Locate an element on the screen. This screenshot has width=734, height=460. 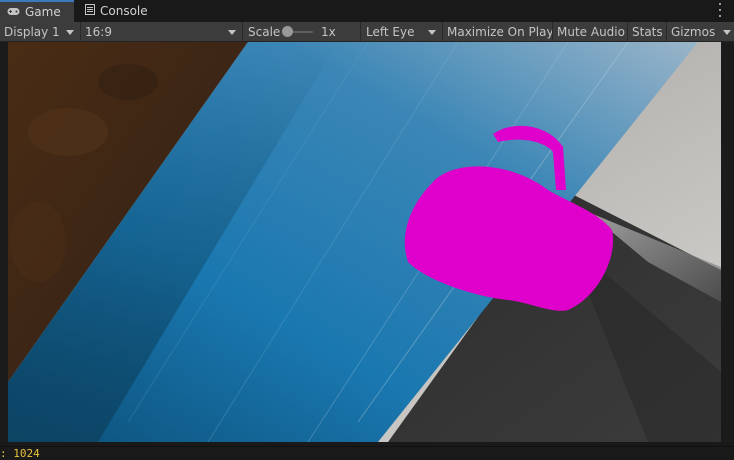
gizmos-label: Gizmos is located at coordinates (693, 32).